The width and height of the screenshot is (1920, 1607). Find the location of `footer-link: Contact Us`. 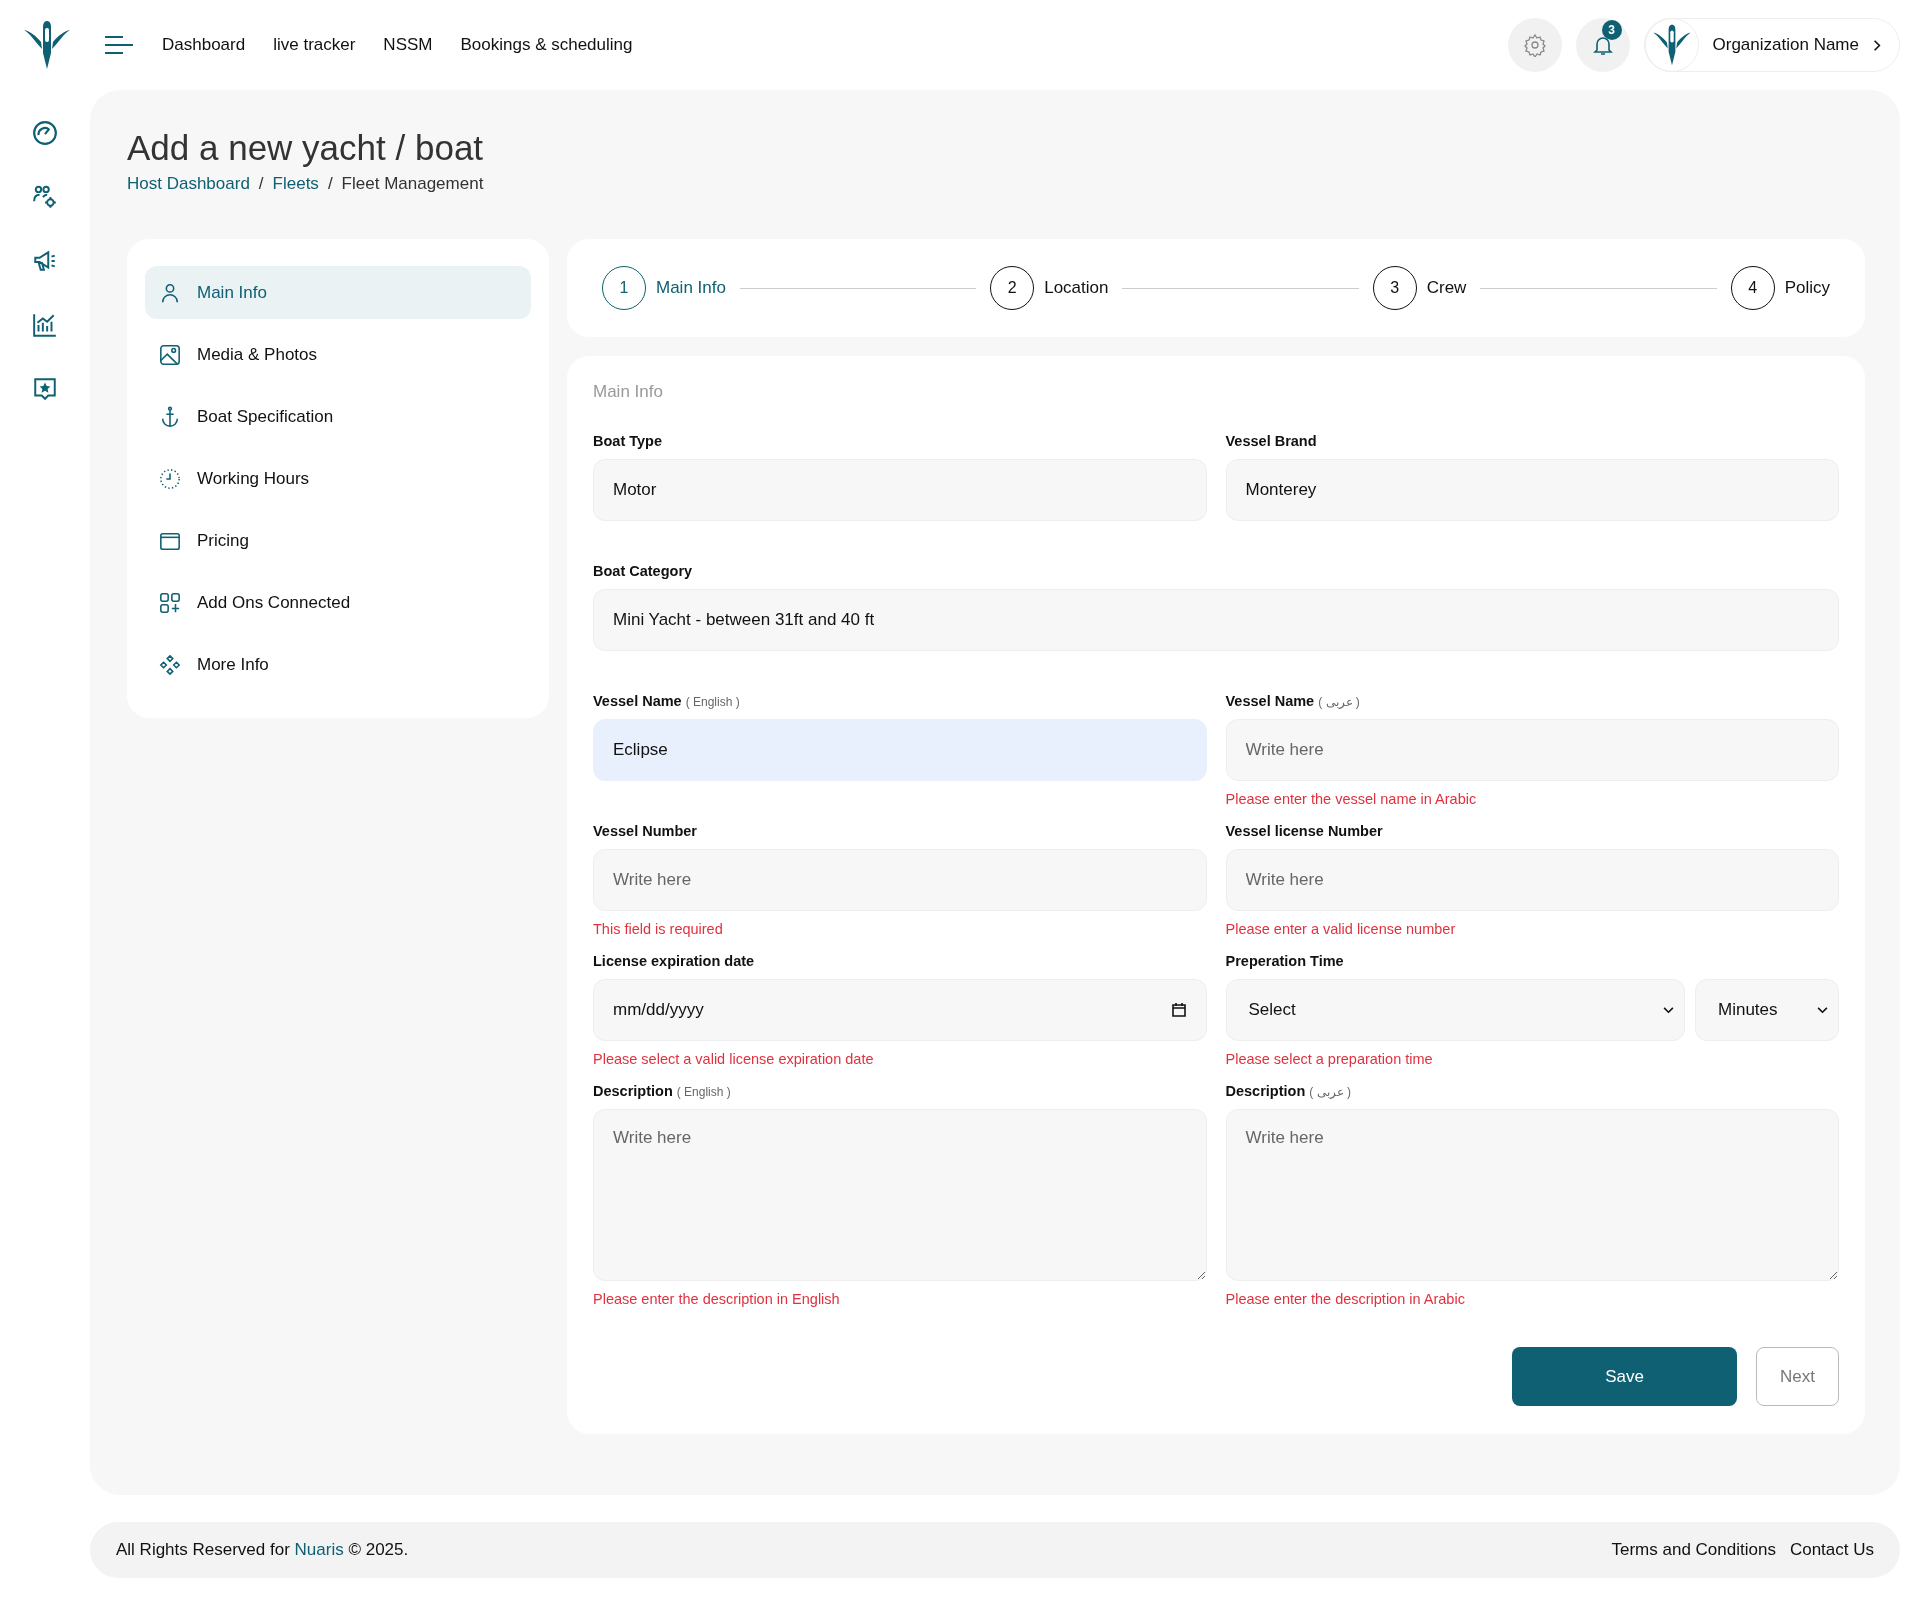

footer-link: Contact Us is located at coordinates (1831, 1550).